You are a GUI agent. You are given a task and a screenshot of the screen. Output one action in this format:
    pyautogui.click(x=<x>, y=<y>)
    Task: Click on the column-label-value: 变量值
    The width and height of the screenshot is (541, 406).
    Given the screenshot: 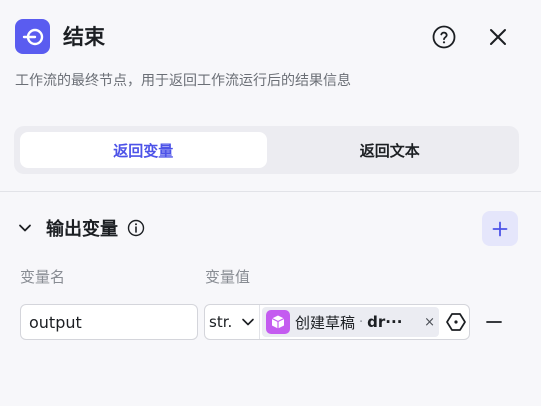 What is the action you would take?
    pyautogui.click(x=228, y=277)
    